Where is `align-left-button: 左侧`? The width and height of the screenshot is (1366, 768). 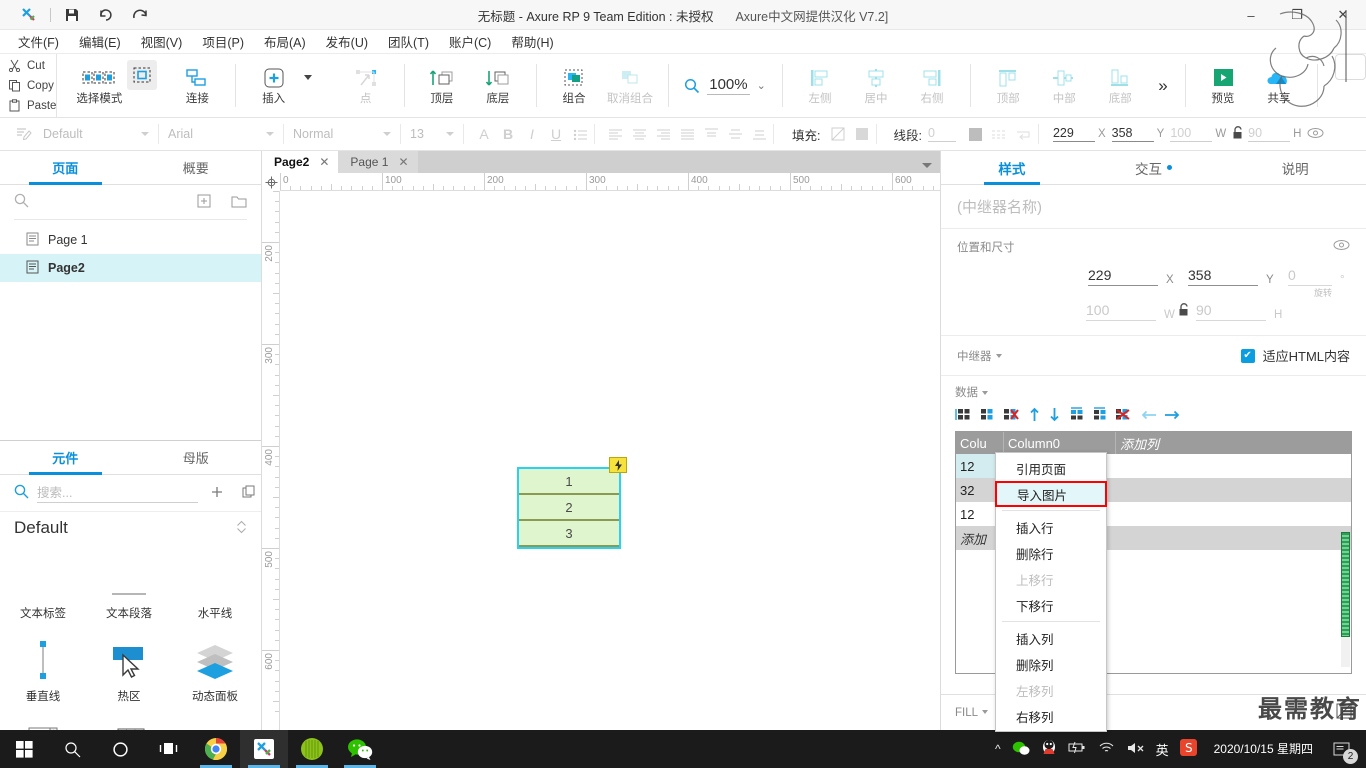
align-left-button: 左侧 is located at coordinates (820, 86).